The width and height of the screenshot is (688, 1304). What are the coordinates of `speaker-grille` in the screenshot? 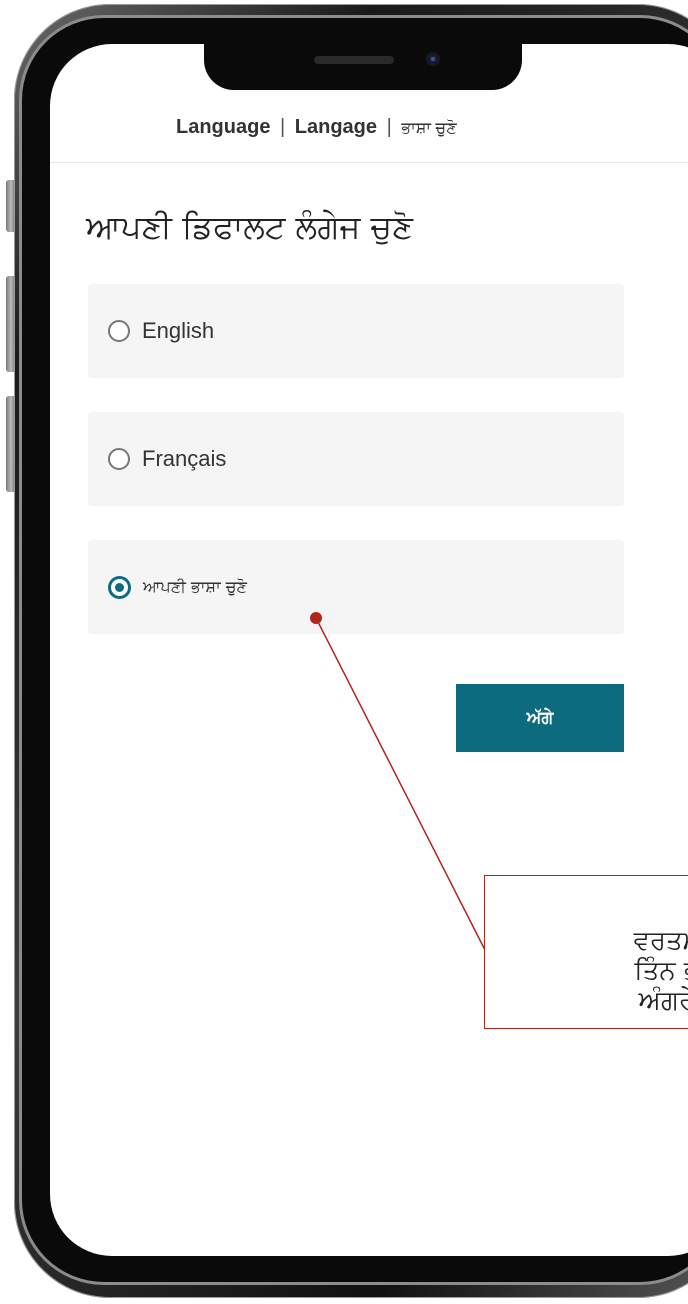 It's located at (354, 60).